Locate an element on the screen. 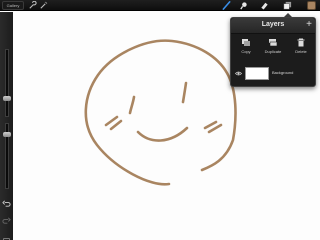 The width and height of the screenshot is (320, 240). copy-button: Copy is located at coordinates (246, 48).